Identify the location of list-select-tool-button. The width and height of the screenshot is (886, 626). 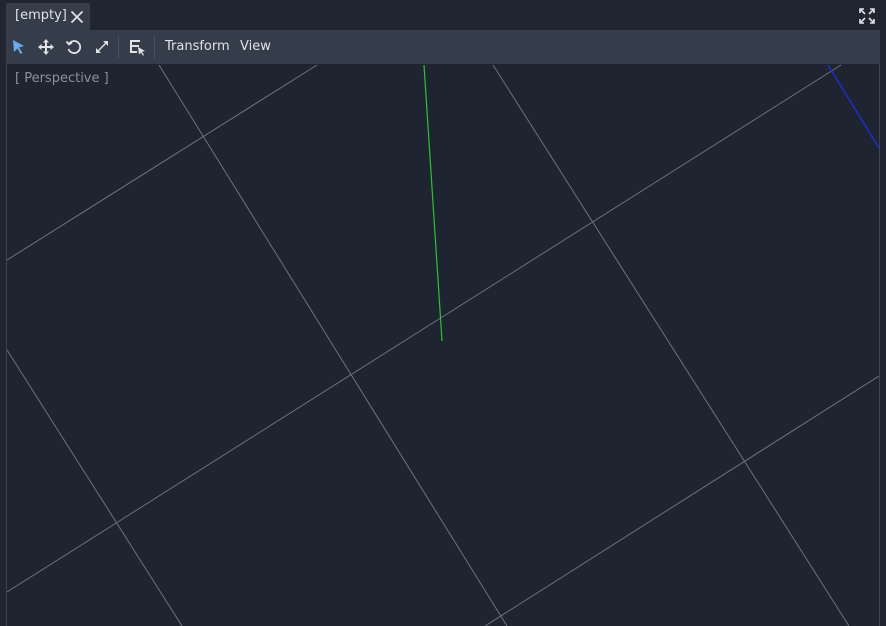
(137, 47).